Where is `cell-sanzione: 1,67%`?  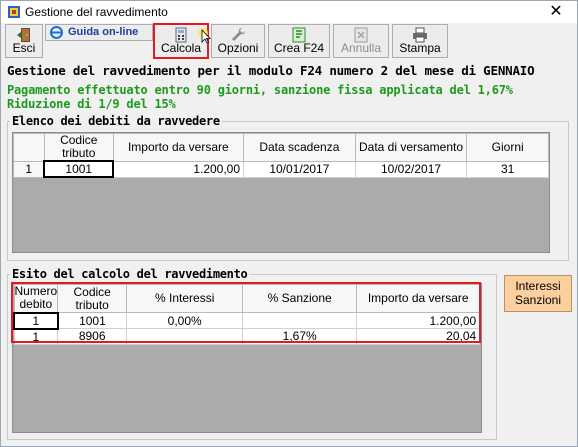 cell-sanzione: 1,67% is located at coordinates (300, 336).